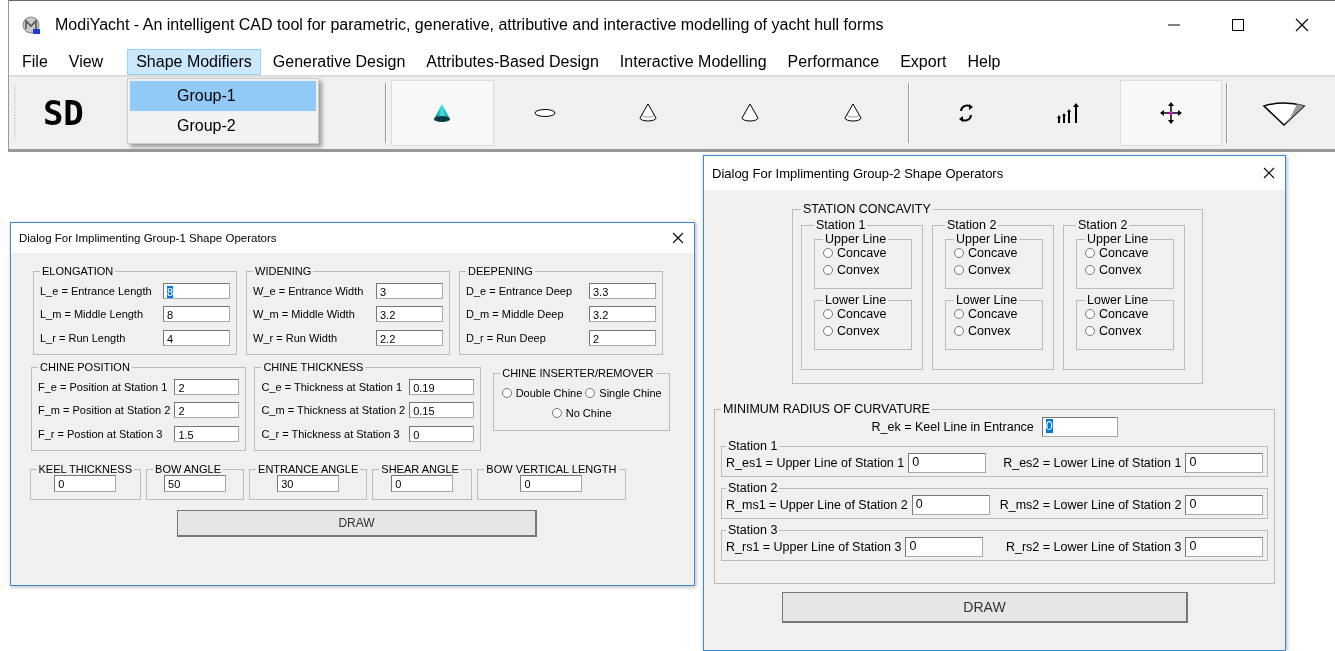  What do you see at coordinates (85, 367) in the screenshot?
I see `group-title: CHINE POSITION` at bounding box center [85, 367].